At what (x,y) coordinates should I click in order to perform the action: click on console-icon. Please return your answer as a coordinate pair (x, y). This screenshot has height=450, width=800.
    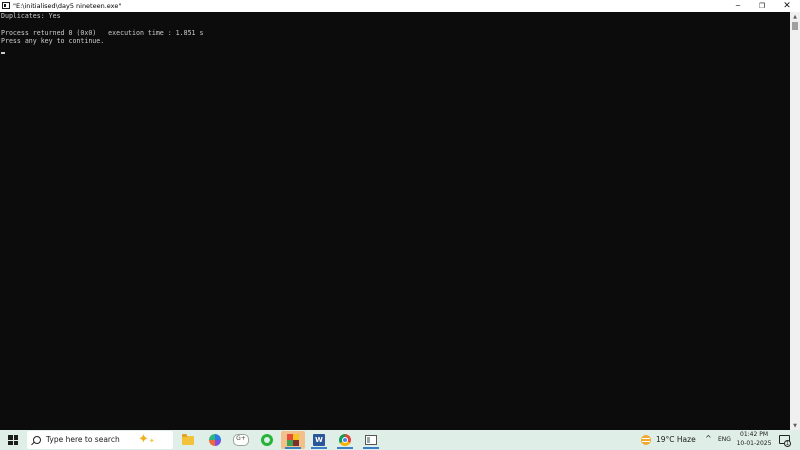
    Looking at the image, I should click on (371, 440).